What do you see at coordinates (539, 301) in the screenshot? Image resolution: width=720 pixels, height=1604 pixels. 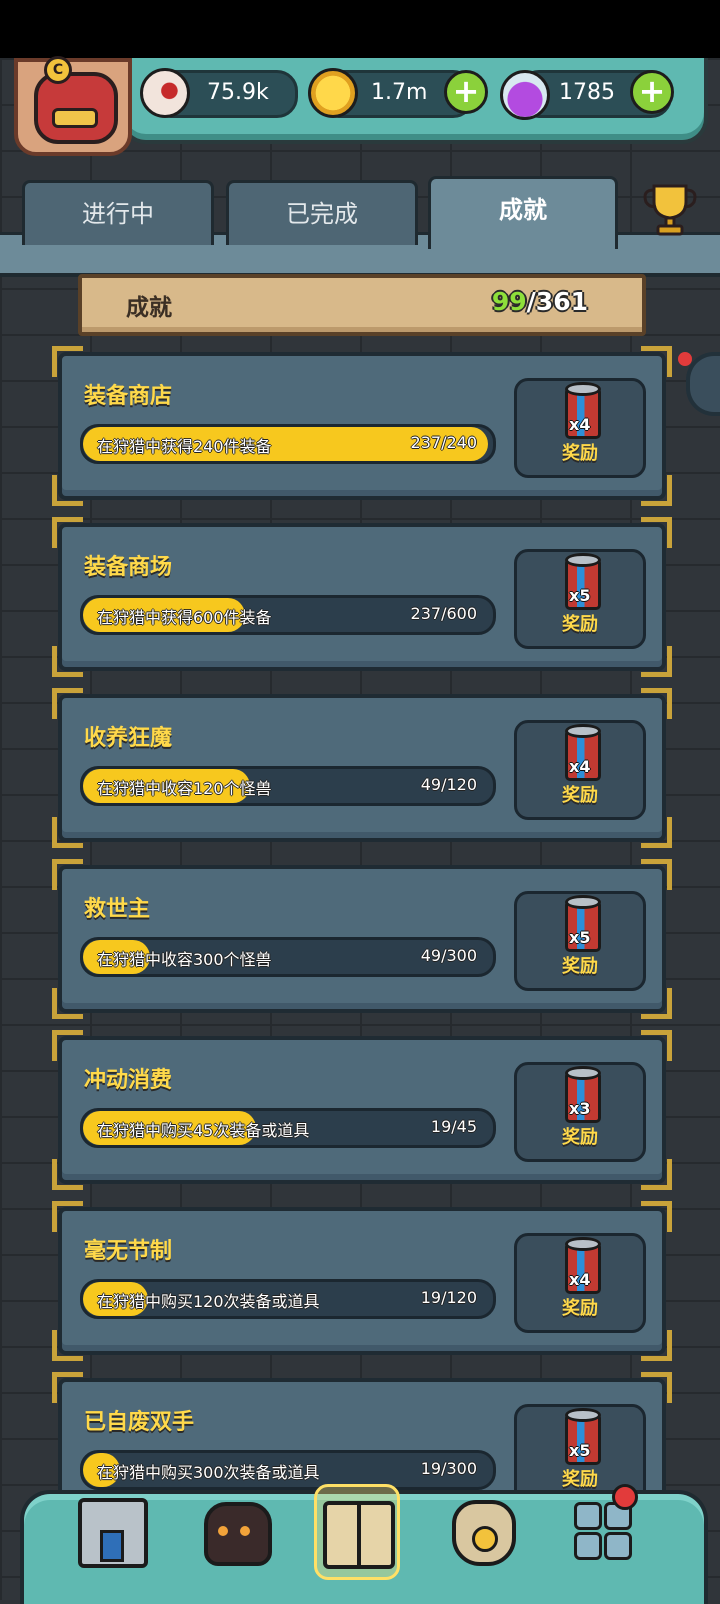 I see `summary-count: 99/361` at bounding box center [539, 301].